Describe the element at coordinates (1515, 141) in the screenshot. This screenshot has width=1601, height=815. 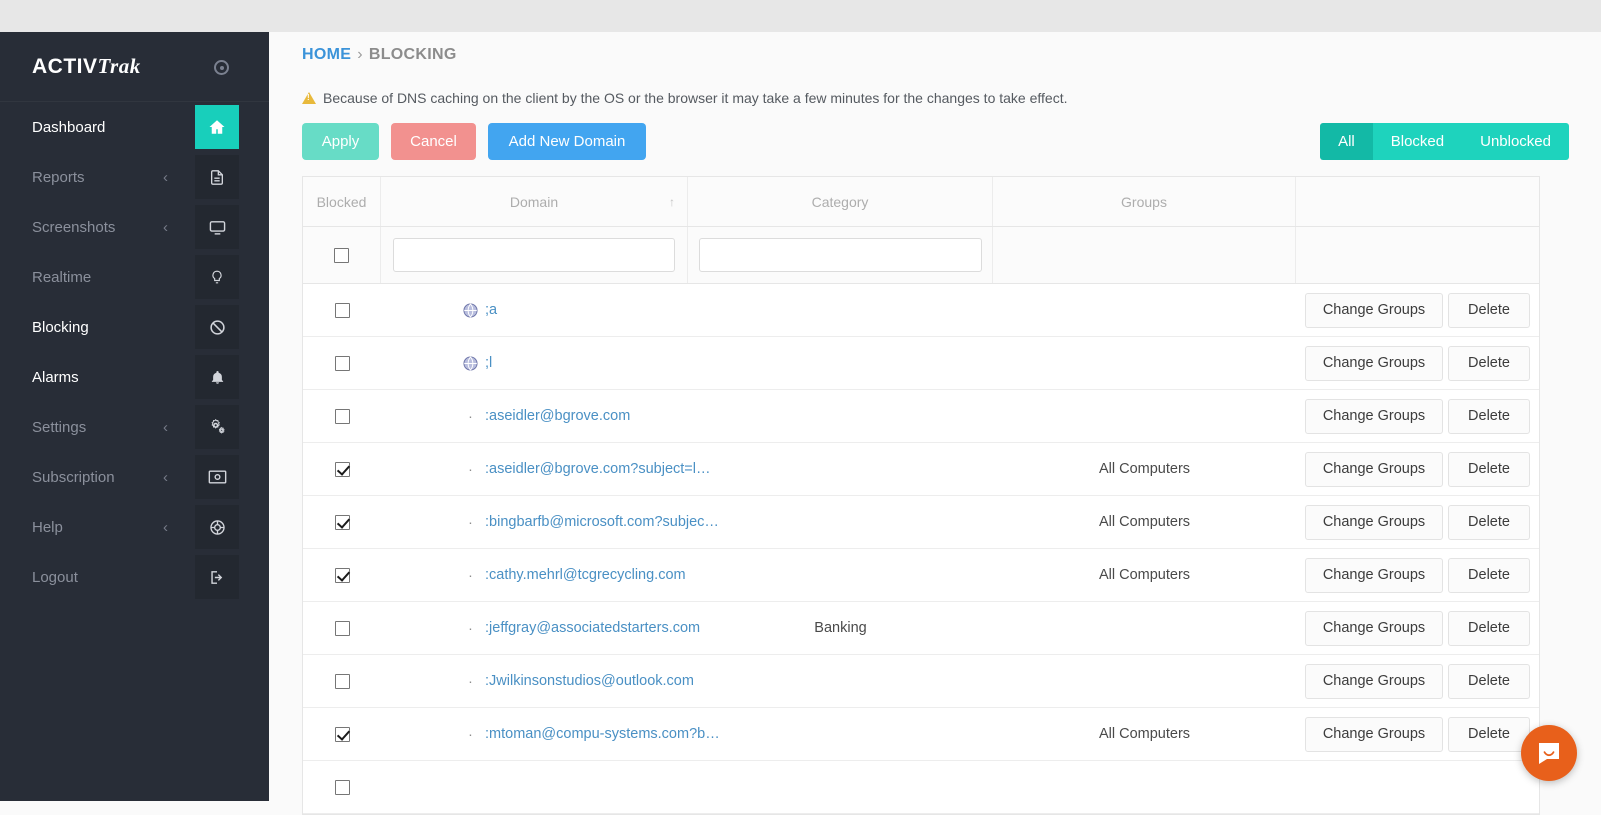
I see `filter-unblocked-button: Unblocked` at that location.